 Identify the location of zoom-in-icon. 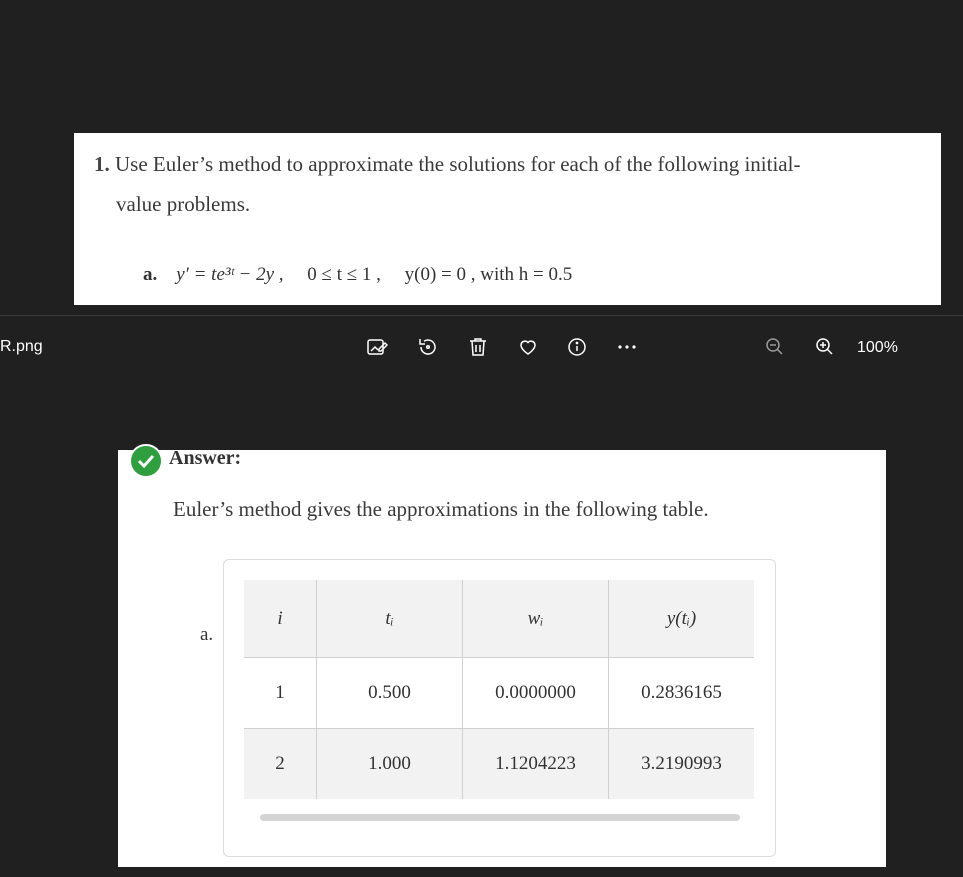
(824, 347).